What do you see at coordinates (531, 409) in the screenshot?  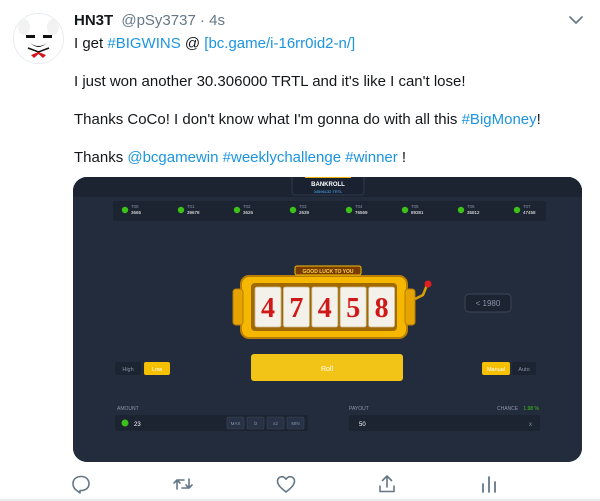 I see `chance-value: 1.98 %` at bounding box center [531, 409].